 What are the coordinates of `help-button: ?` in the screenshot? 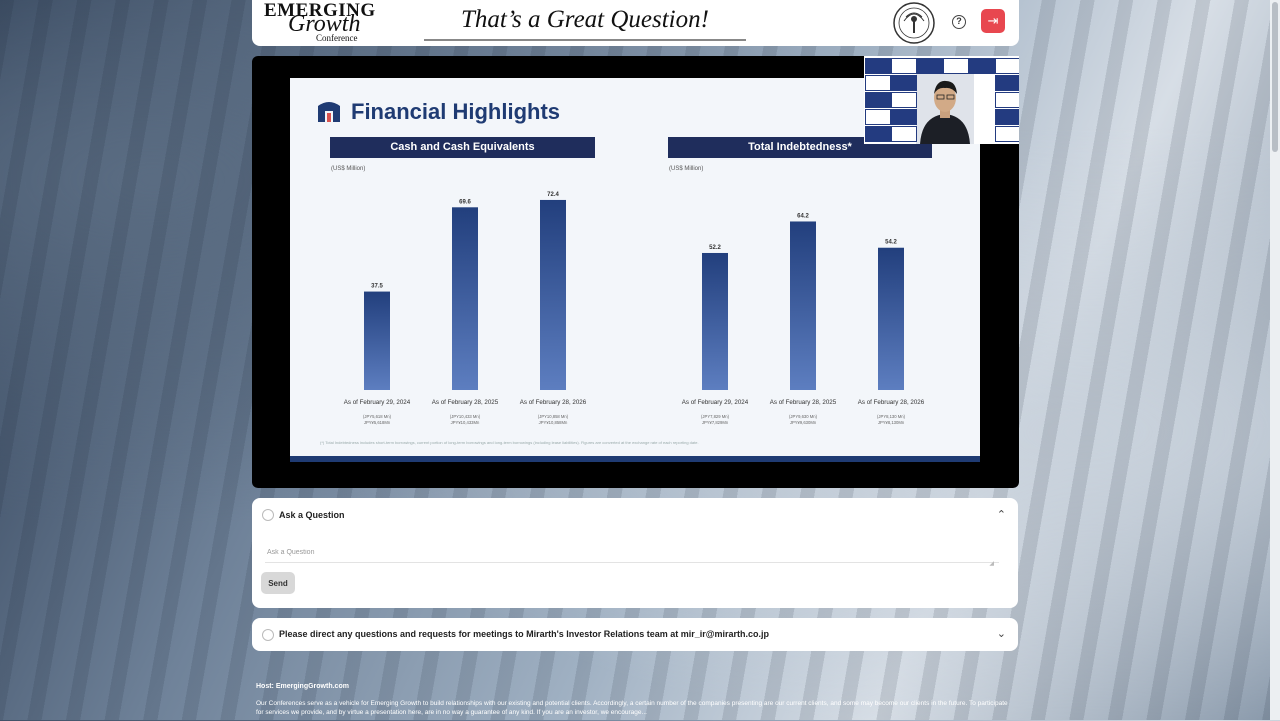 It's located at (959, 22).